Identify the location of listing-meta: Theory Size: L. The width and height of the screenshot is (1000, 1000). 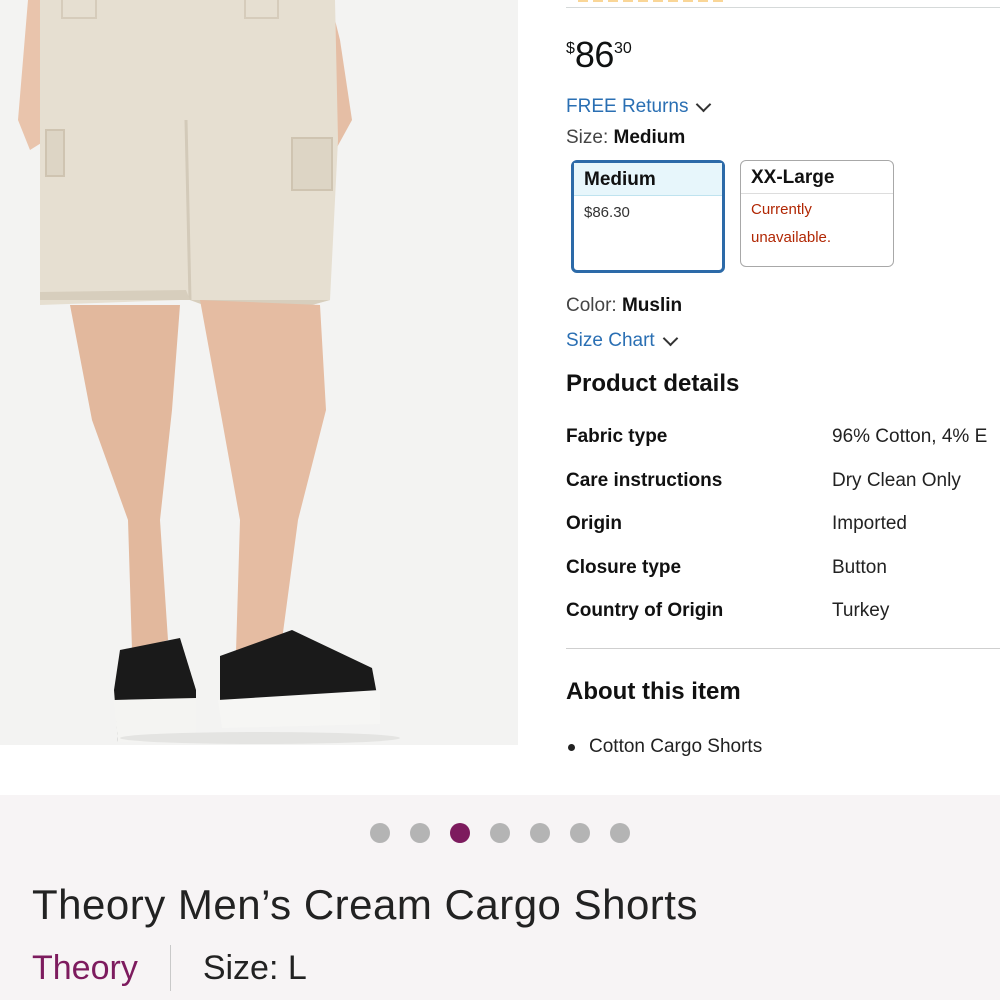
(169, 968).